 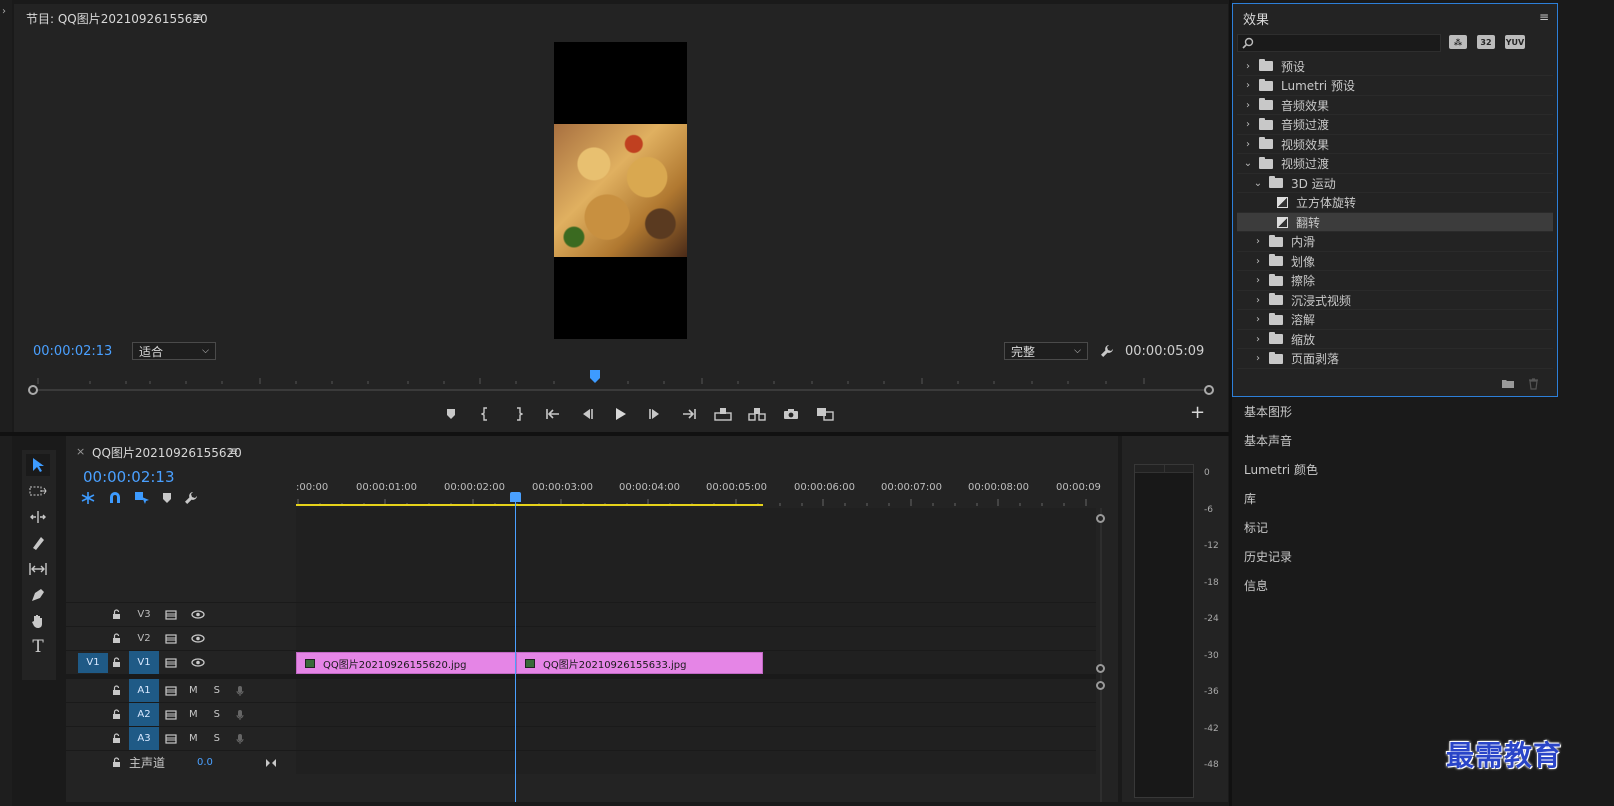 I want to click on track-lane-master, so click(x=696, y=762).